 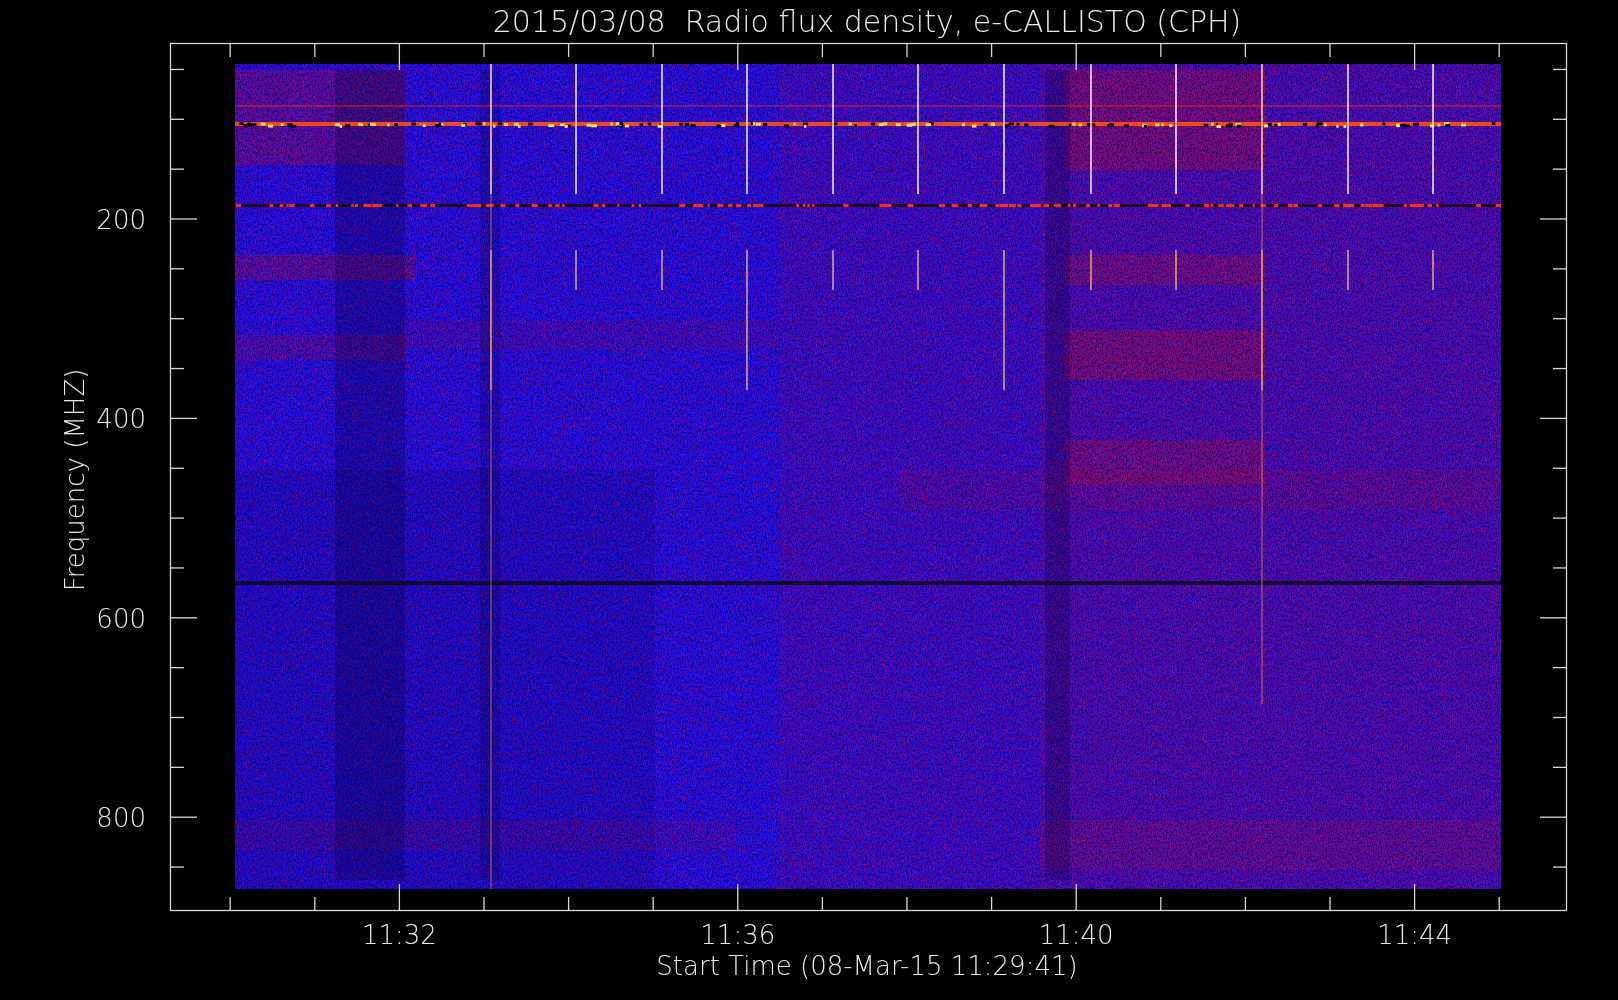 I want to click on tick-label: 800, so click(x=121, y=818).